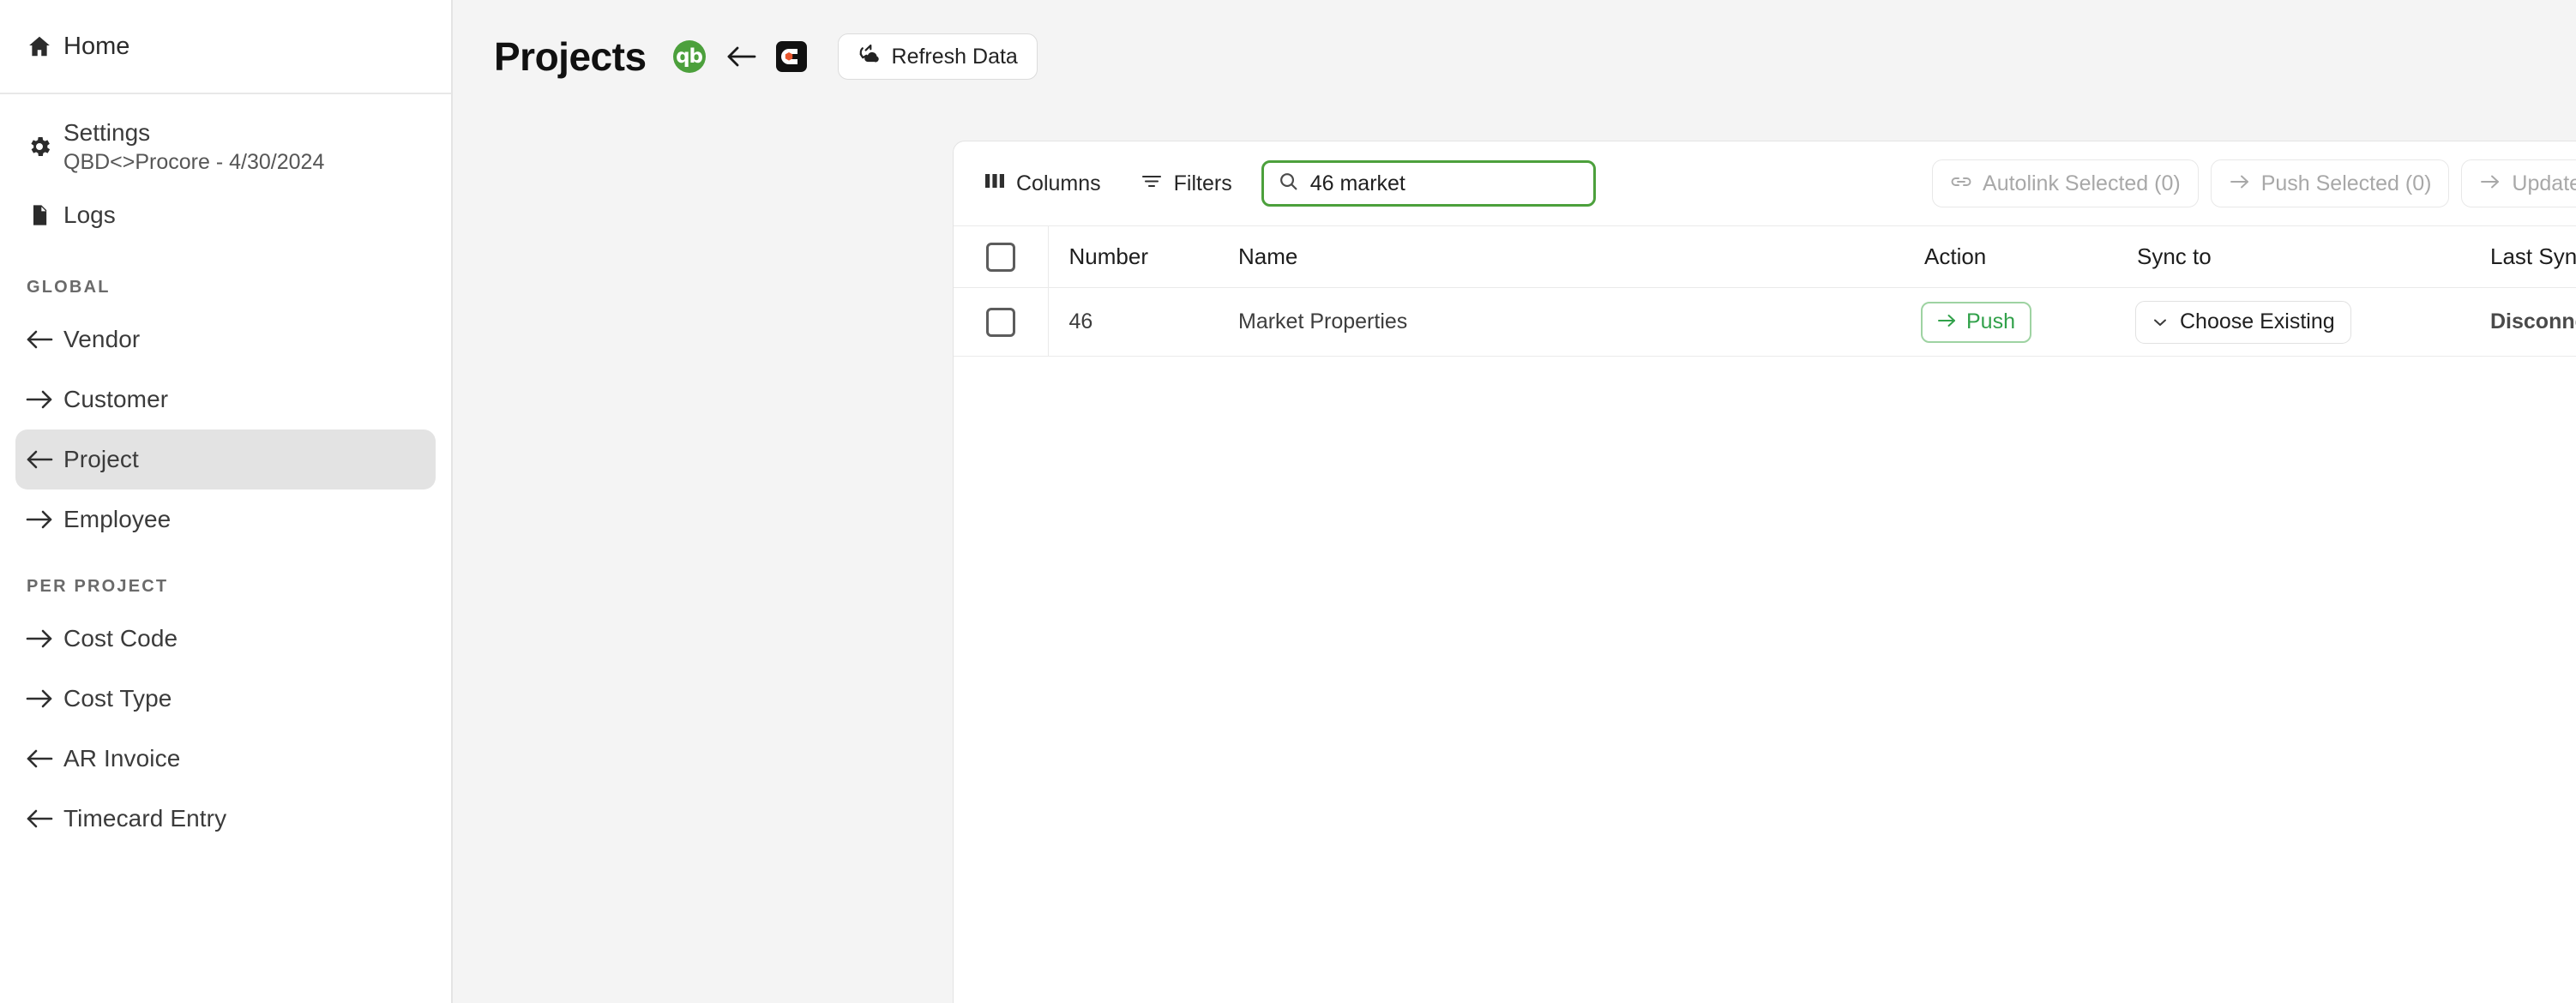 Image resolution: width=2576 pixels, height=1003 pixels. I want to click on autolink-selected-button: Autolink Selected (0), so click(2065, 183).